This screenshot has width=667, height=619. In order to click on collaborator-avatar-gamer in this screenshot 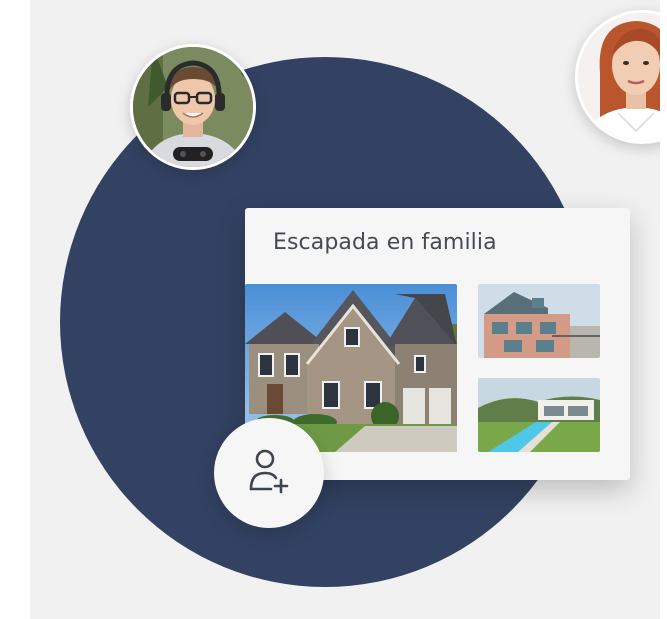, I will do `click(193, 107)`.